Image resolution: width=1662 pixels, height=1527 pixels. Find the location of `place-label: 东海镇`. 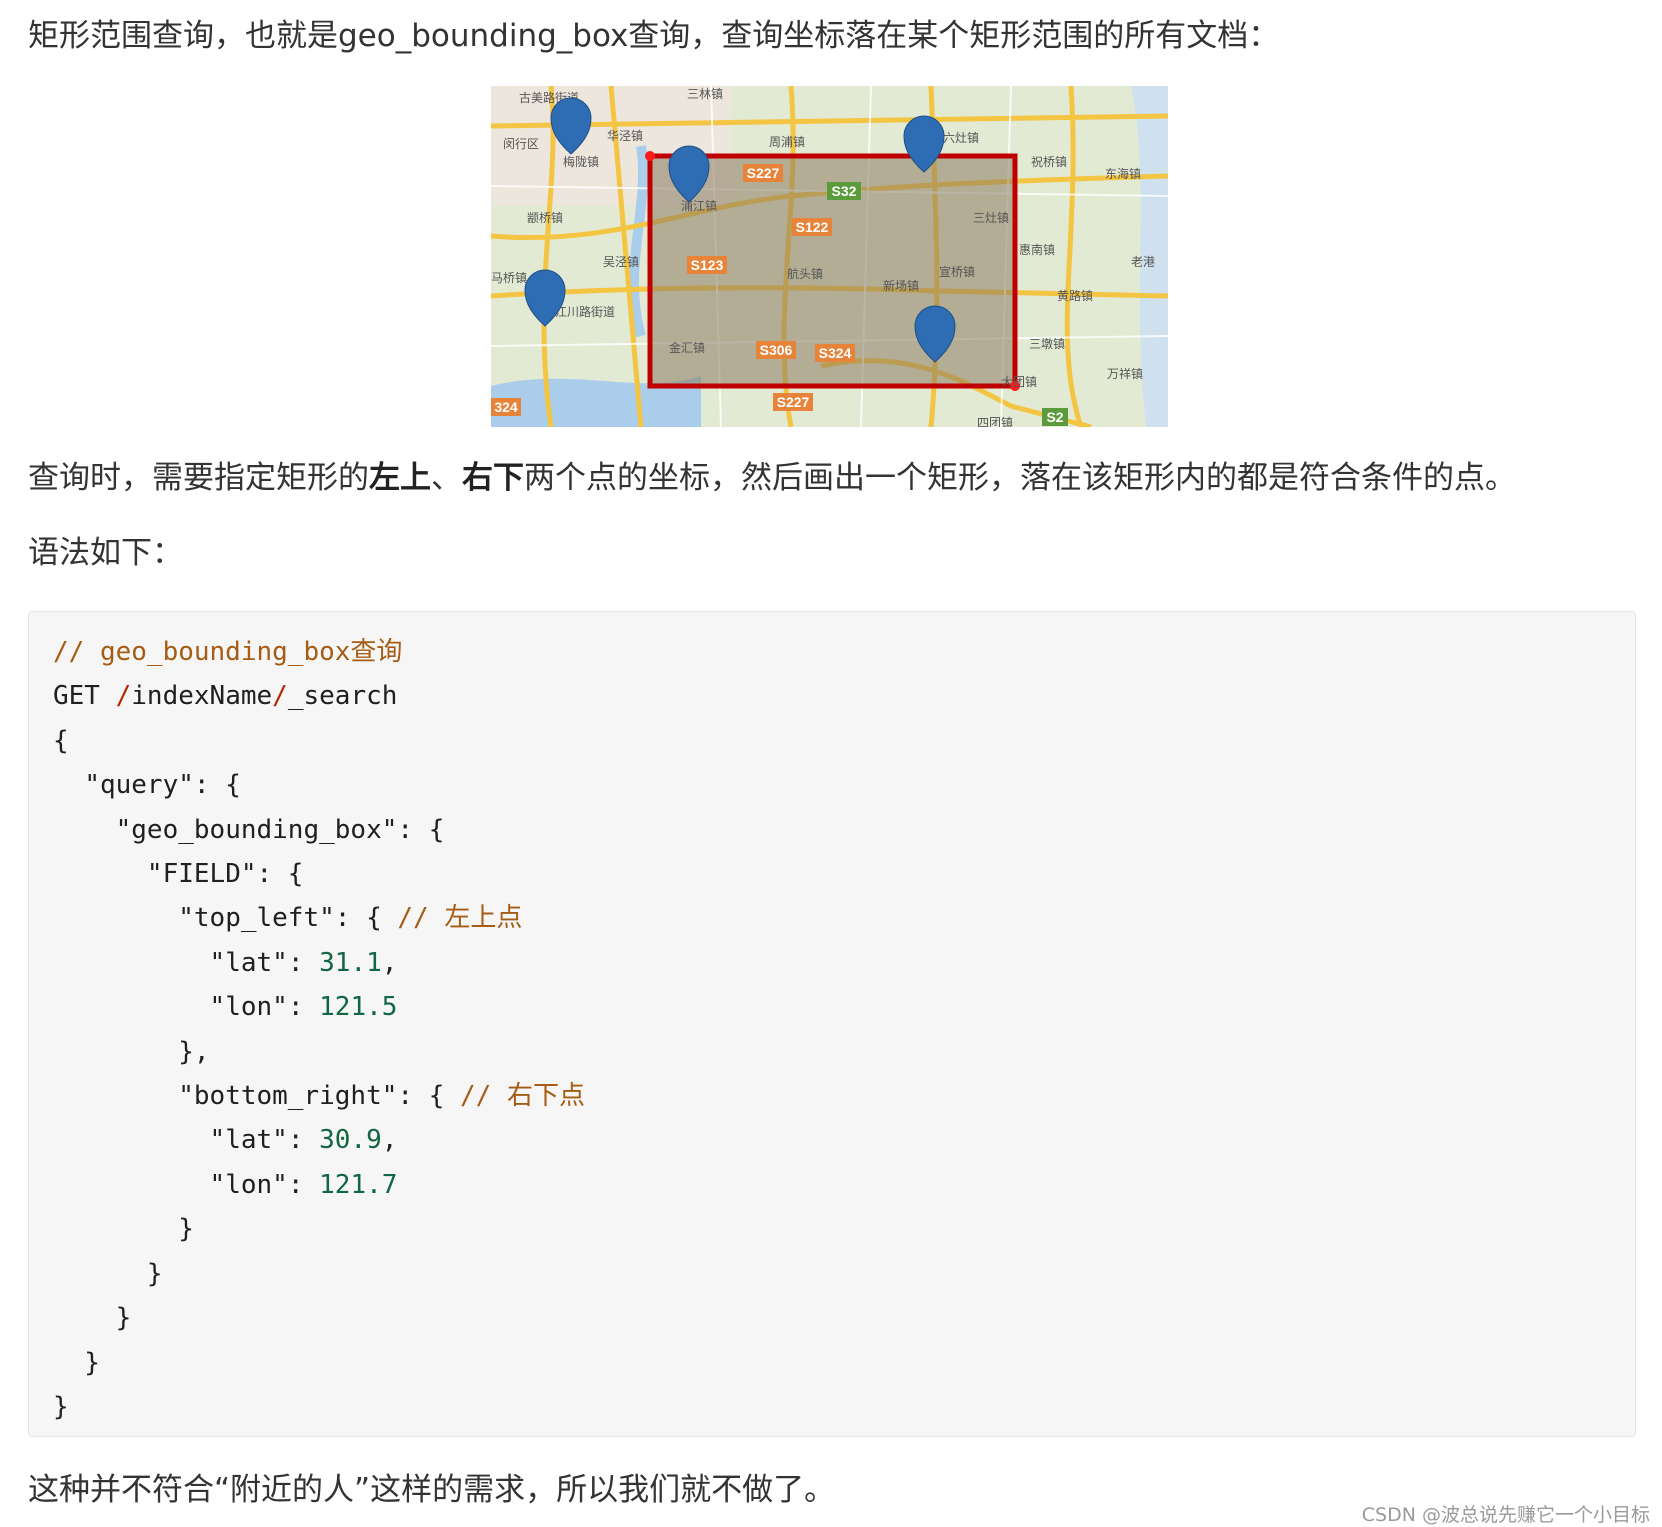

place-label: 东海镇 is located at coordinates (1123, 173).